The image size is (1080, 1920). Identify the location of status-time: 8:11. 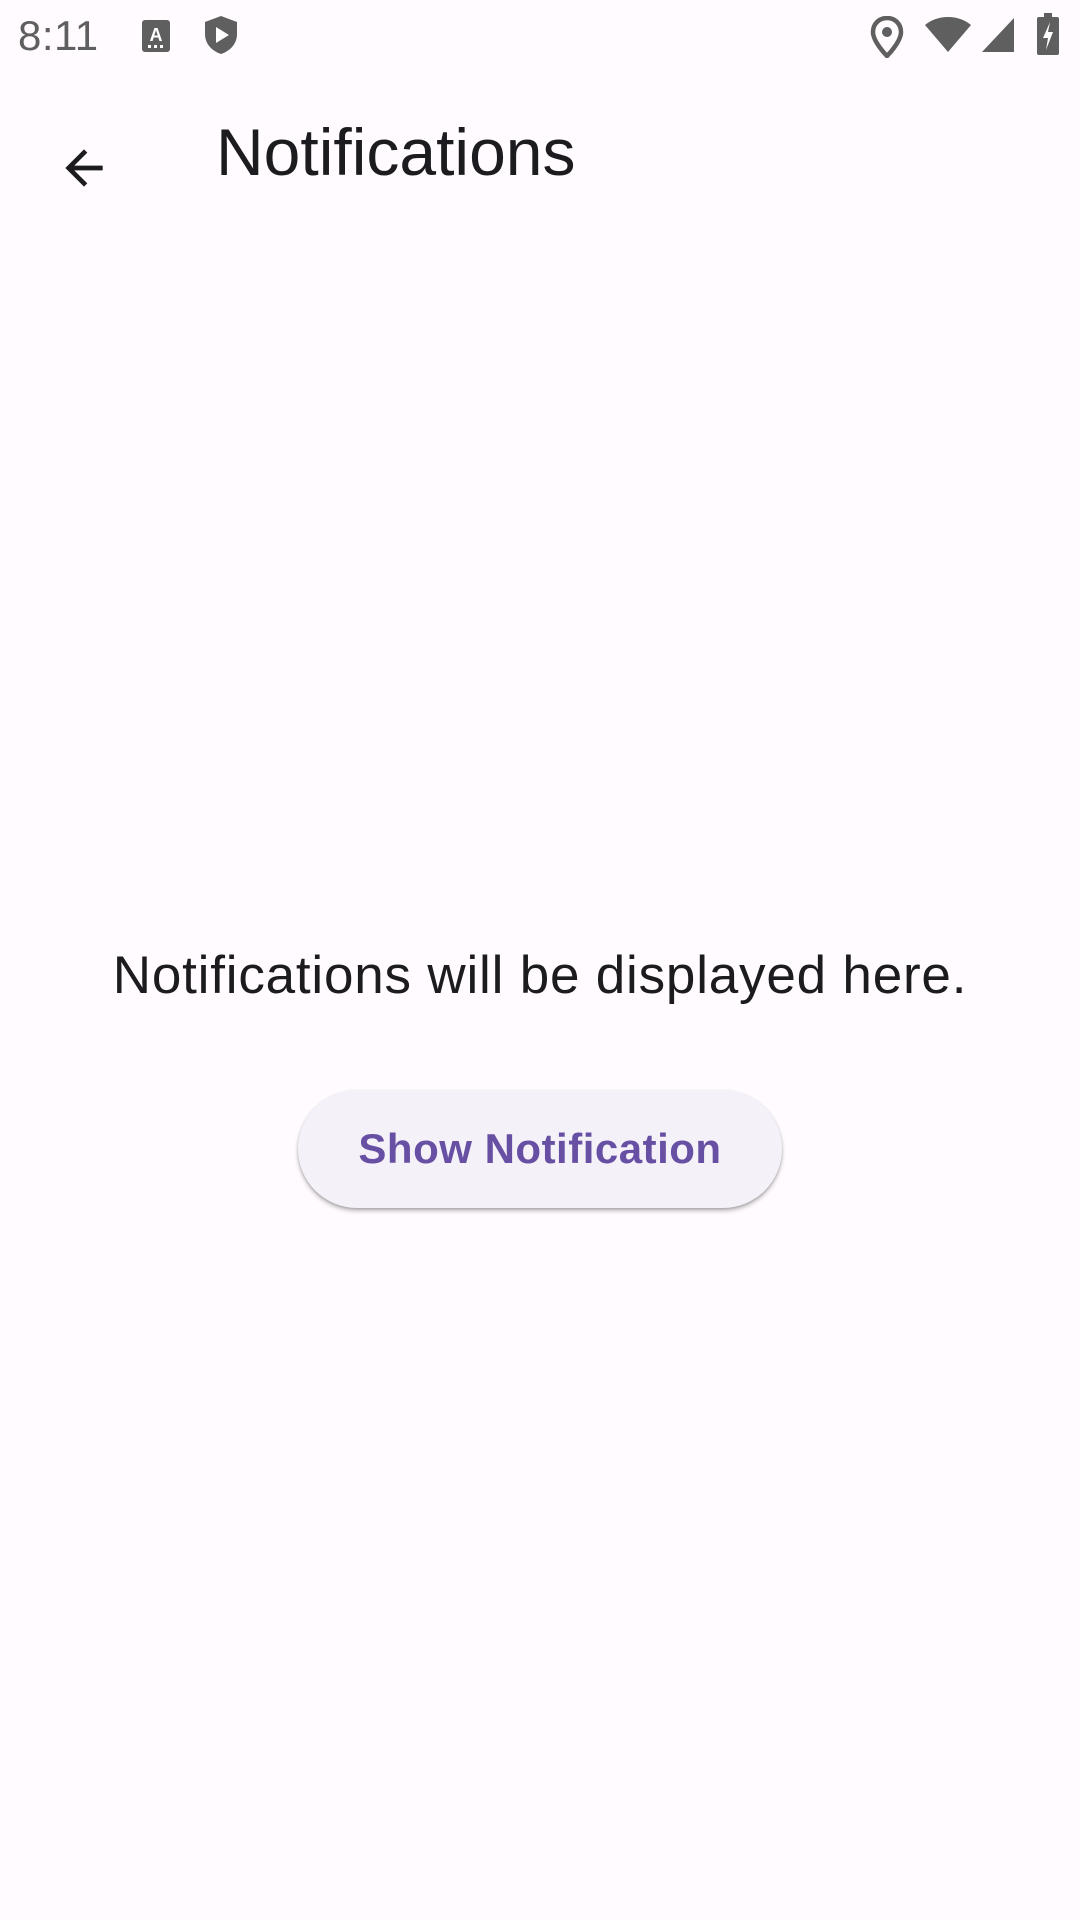
(58, 35).